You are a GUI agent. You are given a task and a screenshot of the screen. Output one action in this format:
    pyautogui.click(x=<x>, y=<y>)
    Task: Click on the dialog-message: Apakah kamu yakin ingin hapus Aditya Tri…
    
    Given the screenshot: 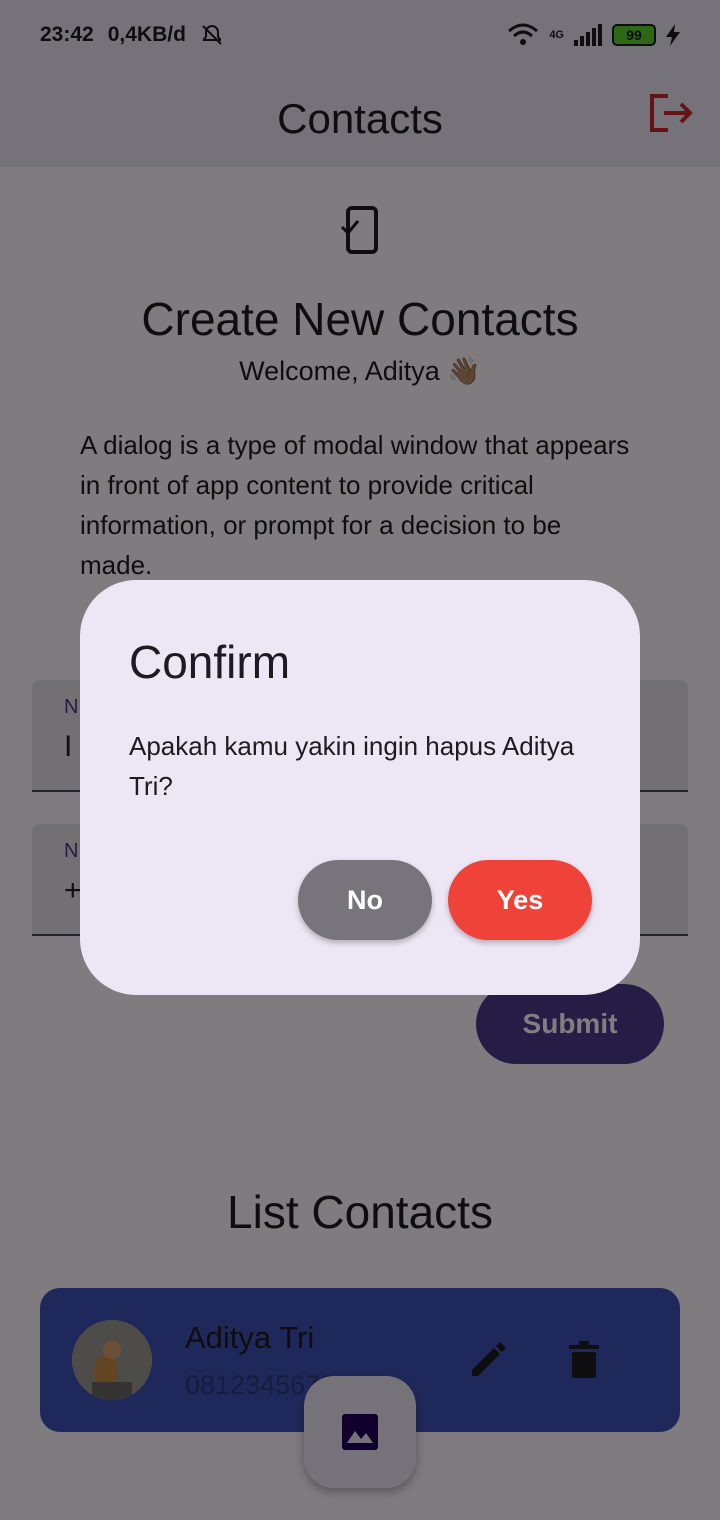 What is the action you would take?
    pyautogui.click(x=352, y=766)
    